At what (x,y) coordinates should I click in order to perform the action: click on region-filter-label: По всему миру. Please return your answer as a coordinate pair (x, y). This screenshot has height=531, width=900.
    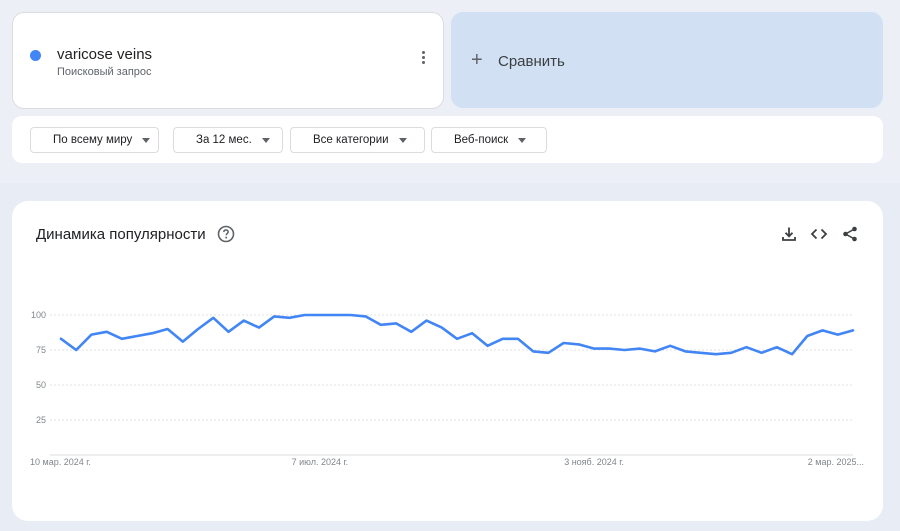
    Looking at the image, I should click on (93, 140).